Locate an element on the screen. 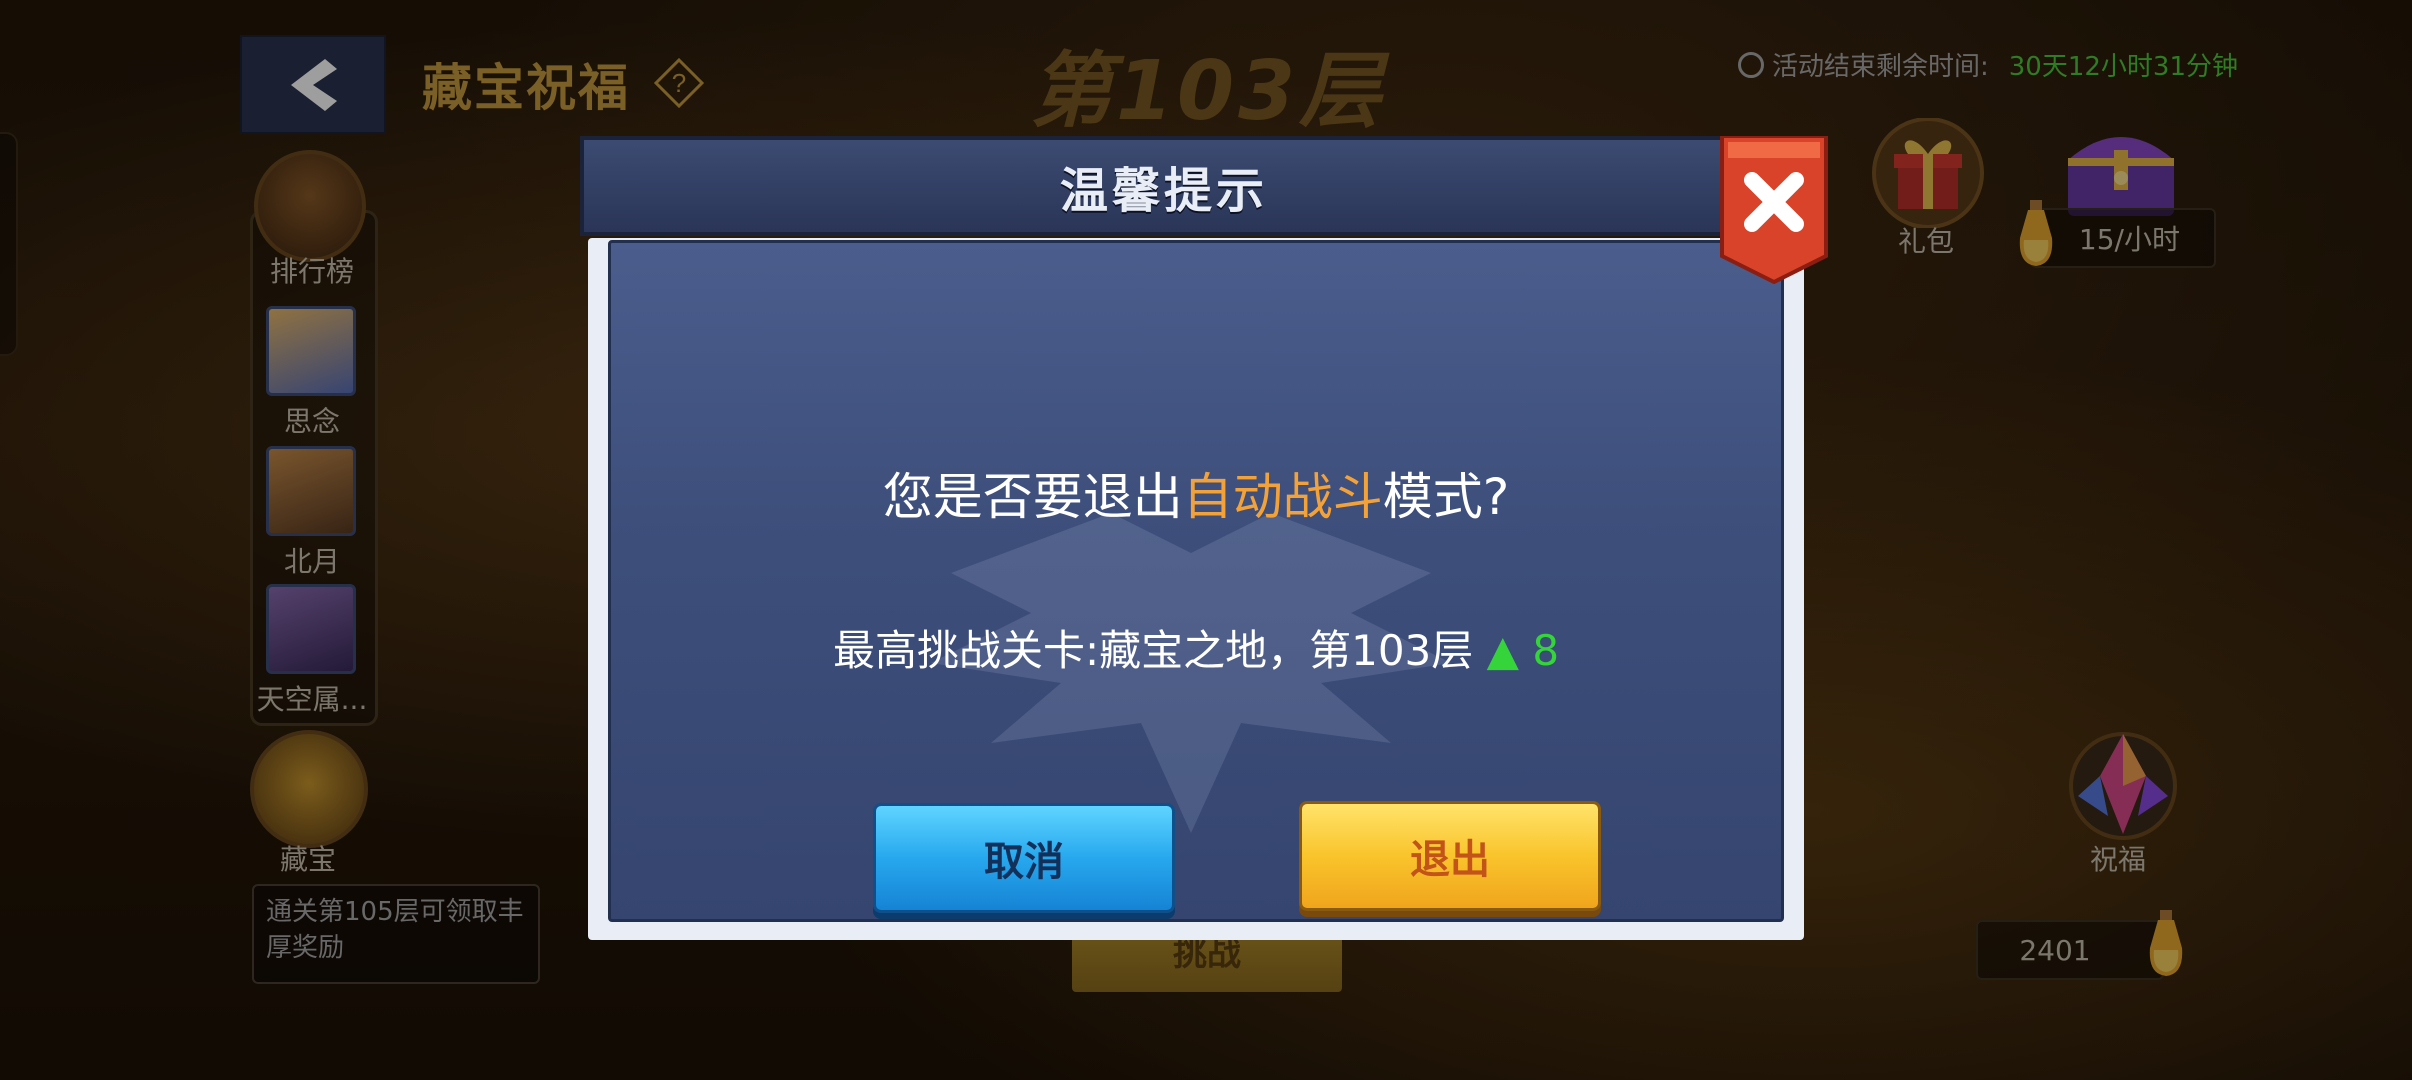  modal-title: 温馨提示 is located at coordinates (1163, 191).